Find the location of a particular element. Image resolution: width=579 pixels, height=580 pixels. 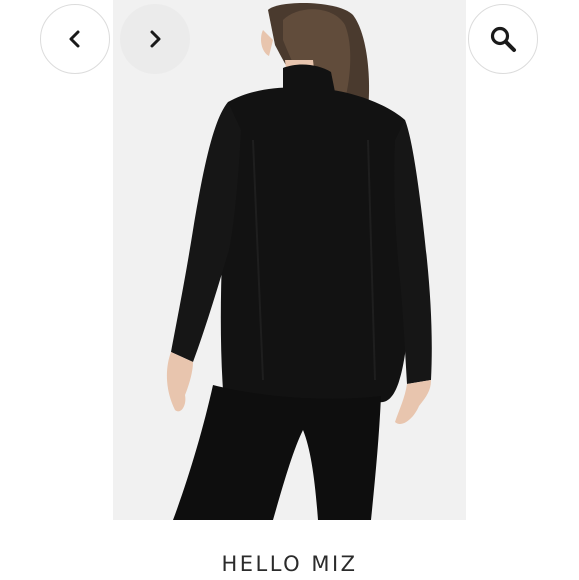

search-icon is located at coordinates (503, 39).